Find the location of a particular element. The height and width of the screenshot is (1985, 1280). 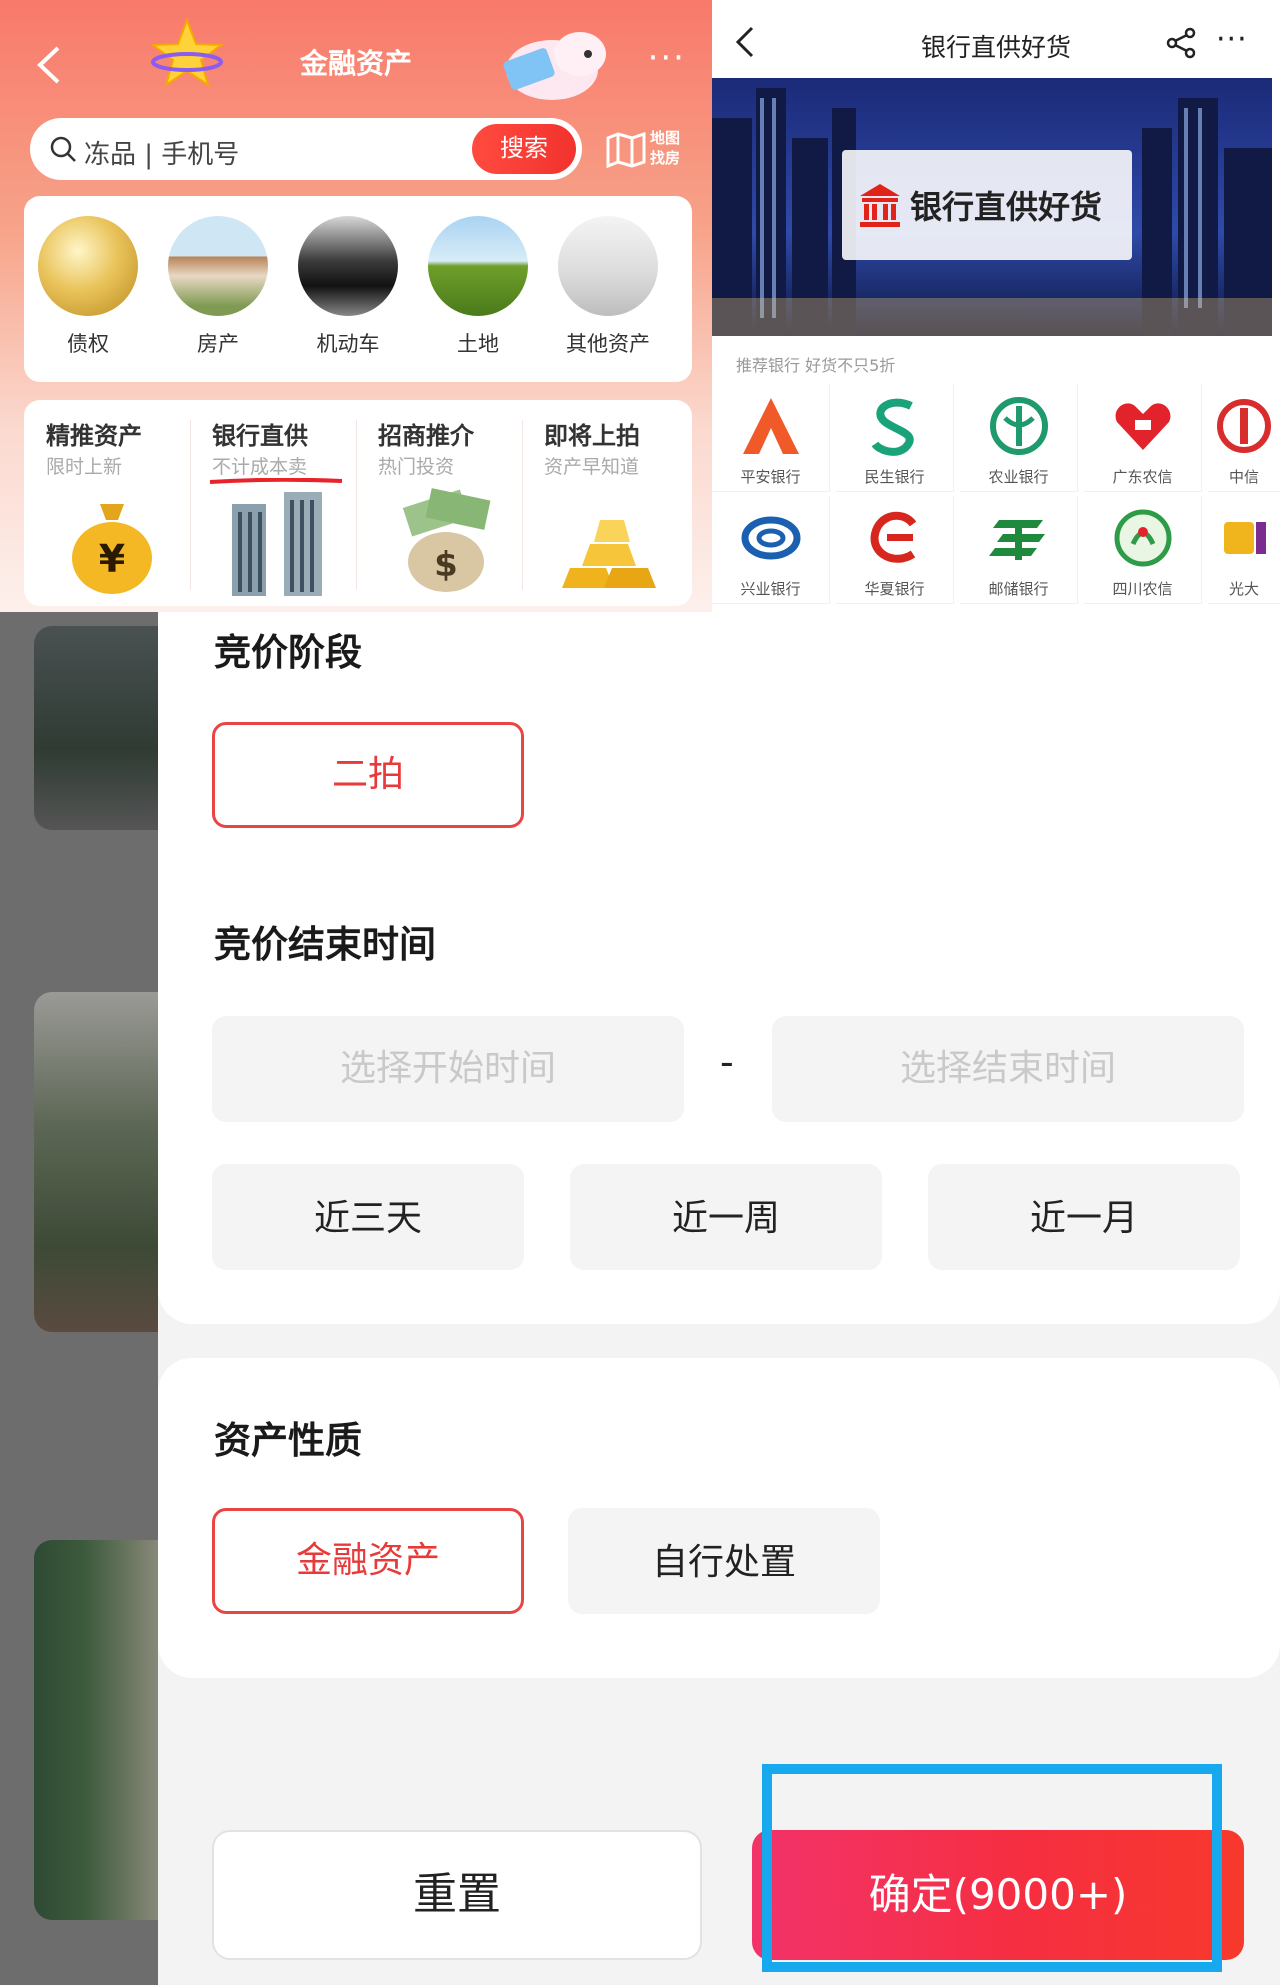

start-time-input: 选择开始时间 is located at coordinates (448, 1069).